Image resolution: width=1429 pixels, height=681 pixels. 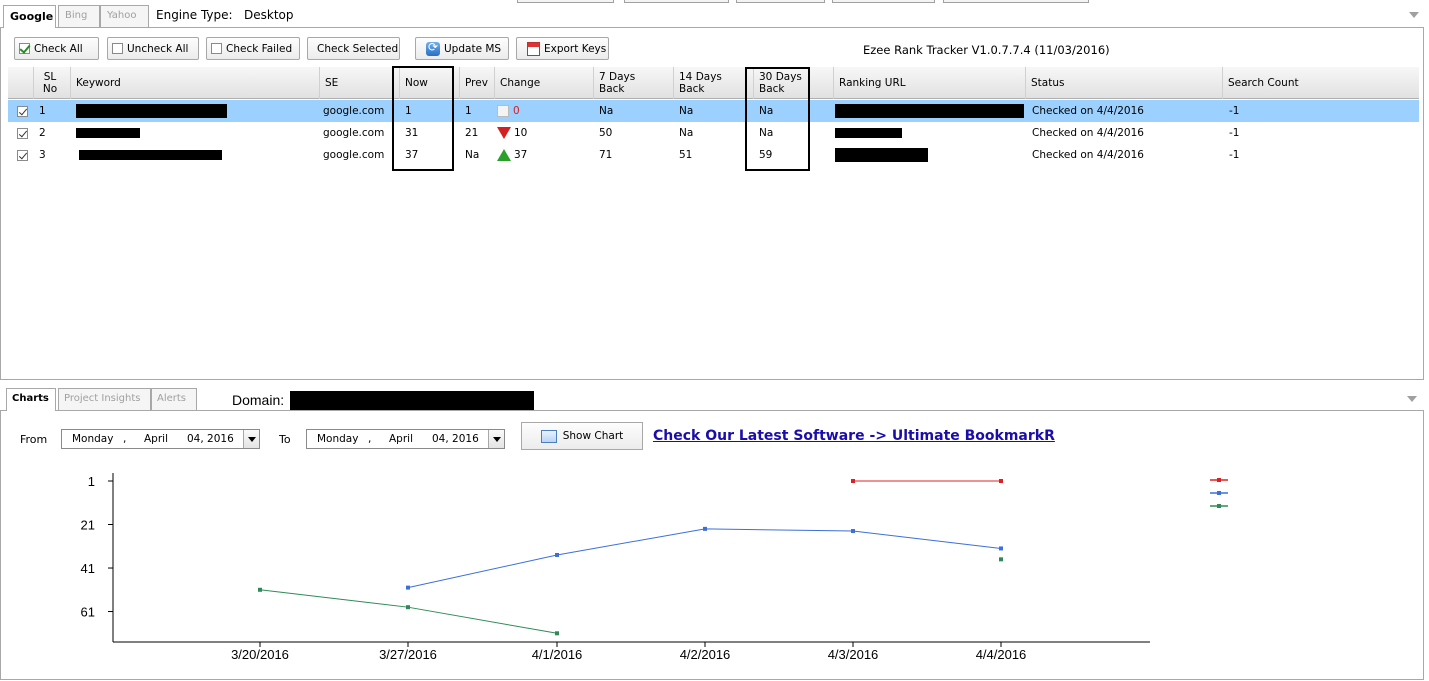 I want to click on show-chart-label: Show Chart, so click(x=593, y=436).